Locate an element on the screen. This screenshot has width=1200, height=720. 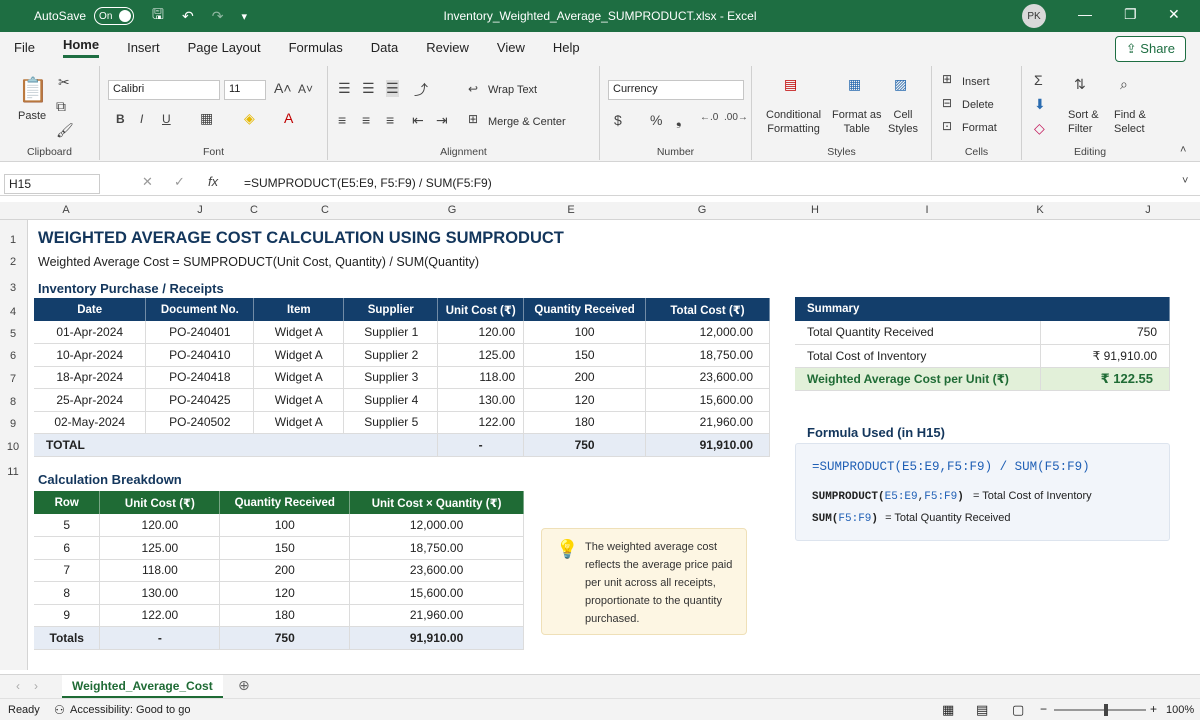
undo-icon: ↶ is located at coordinates (188, 16).